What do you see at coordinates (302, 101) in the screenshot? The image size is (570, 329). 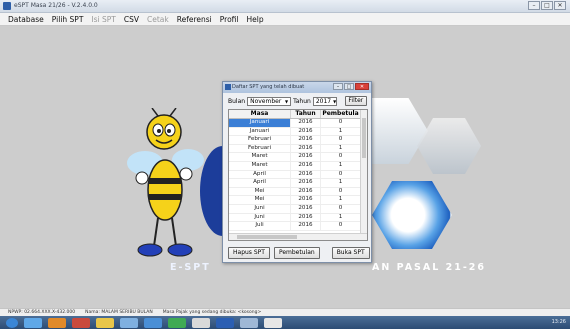 I see `tahun-label: Tahun` at bounding box center [302, 101].